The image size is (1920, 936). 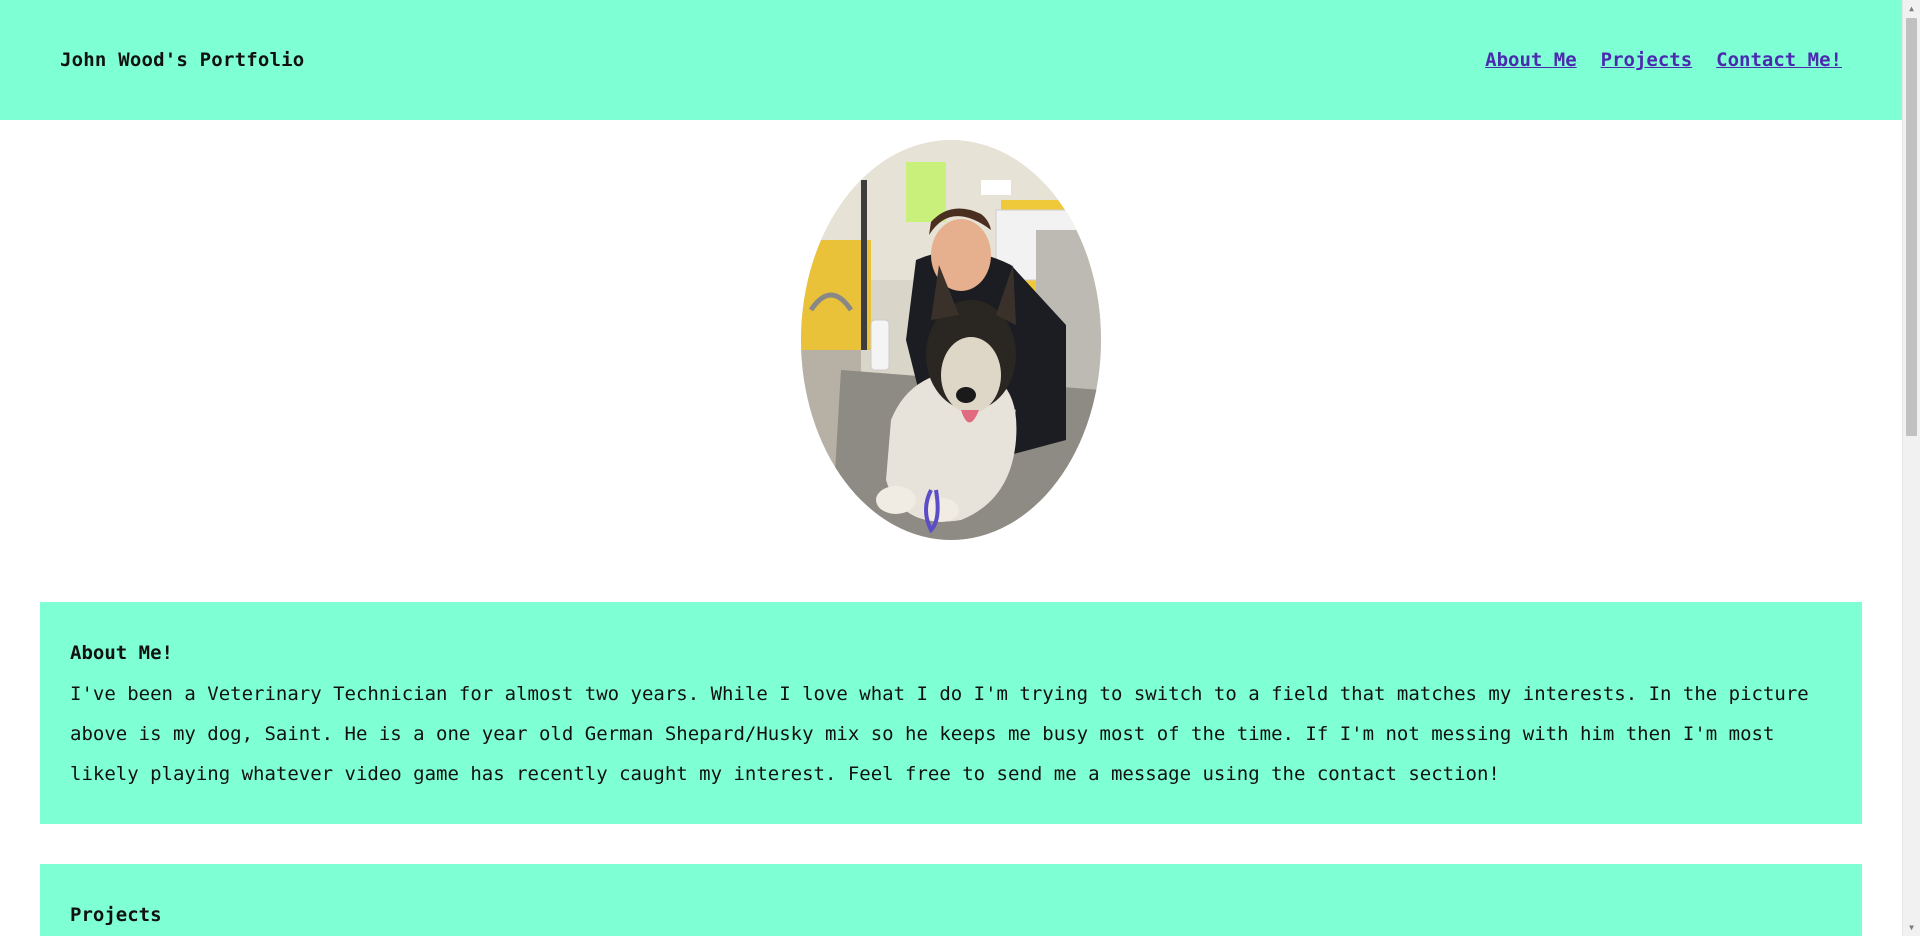 What do you see at coordinates (116, 915) in the screenshot?
I see `projects-heading: Projects` at bounding box center [116, 915].